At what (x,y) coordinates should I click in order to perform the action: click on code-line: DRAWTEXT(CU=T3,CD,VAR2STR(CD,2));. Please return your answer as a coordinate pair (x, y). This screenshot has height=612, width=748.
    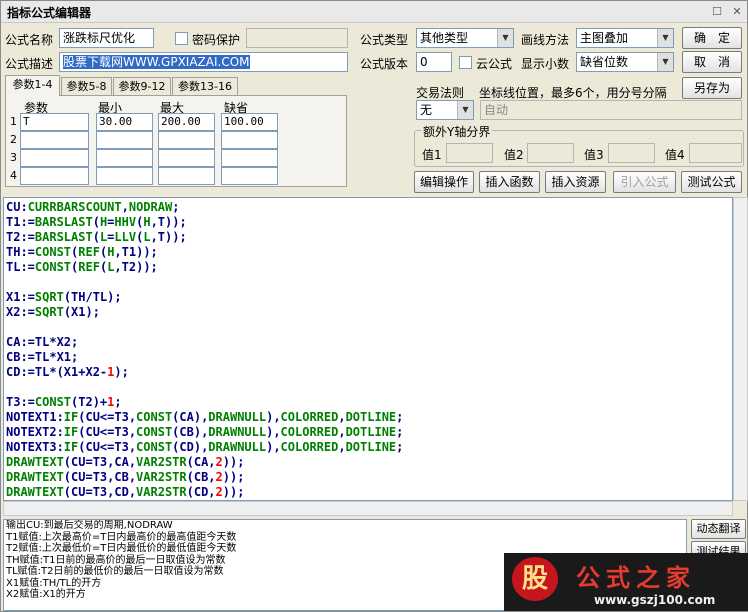
    Looking at the image, I should click on (204, 492).